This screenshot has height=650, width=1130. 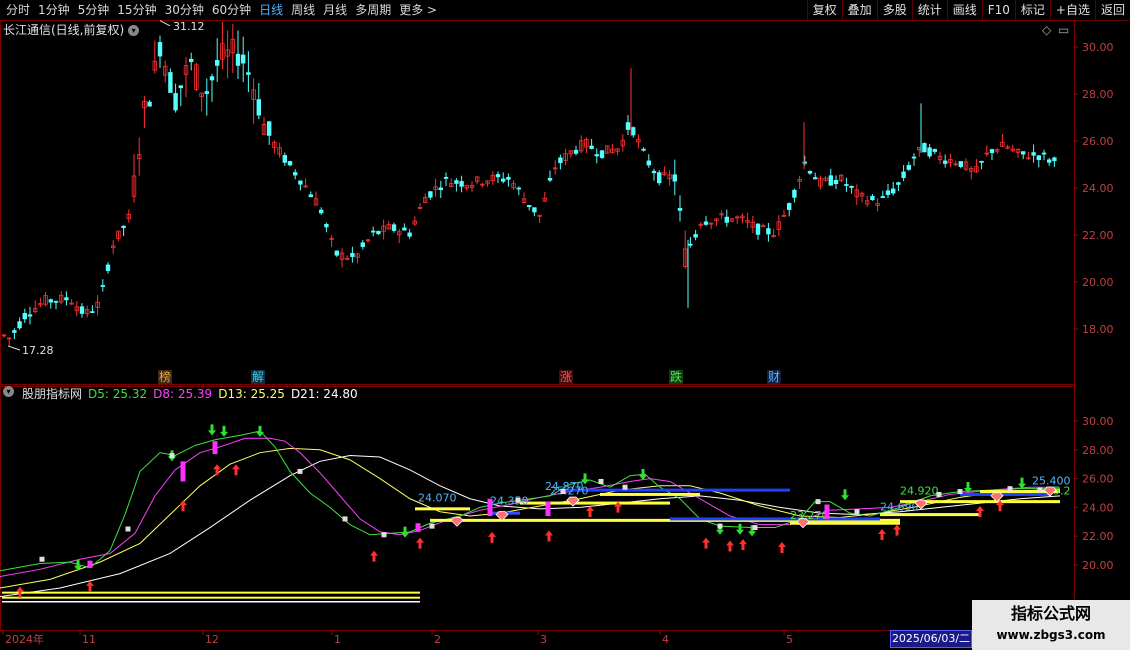 What do you see at coordinates (665, 639) in the screenshot?
I see `xtick-label: 4` at bounding box center [665, 639].